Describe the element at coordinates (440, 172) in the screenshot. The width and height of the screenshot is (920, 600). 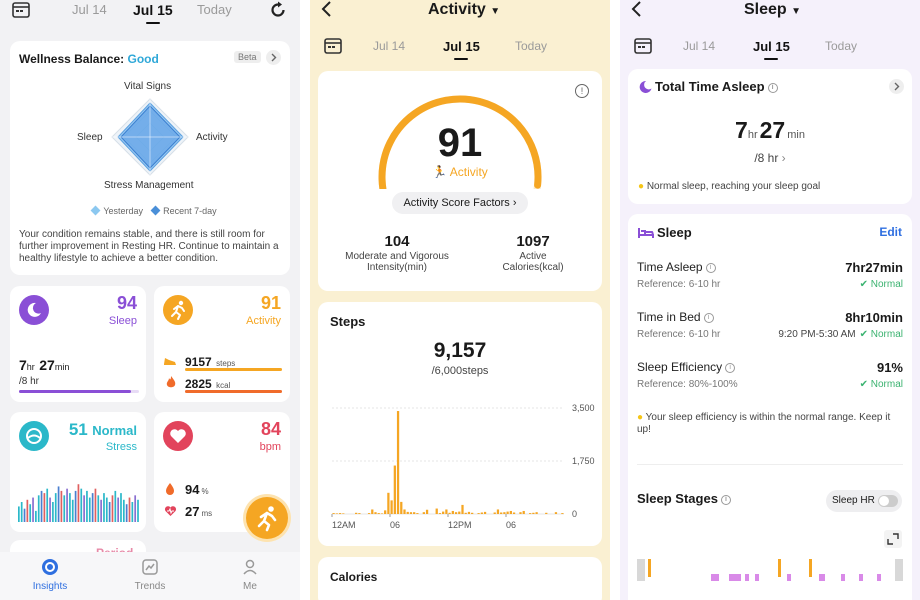
I see `running-icon: 🏃` at that location.